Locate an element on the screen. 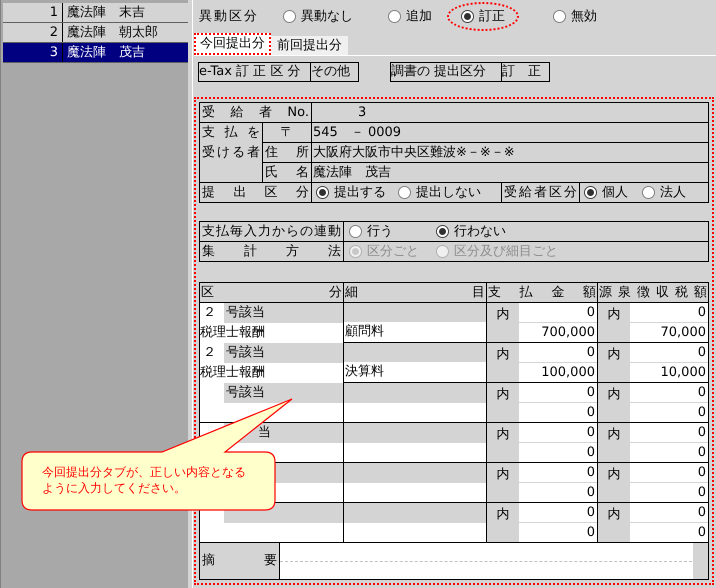 The width and height of the screenshot is (716, 588). radio-option: 行う is located at coordinates (371, 232).